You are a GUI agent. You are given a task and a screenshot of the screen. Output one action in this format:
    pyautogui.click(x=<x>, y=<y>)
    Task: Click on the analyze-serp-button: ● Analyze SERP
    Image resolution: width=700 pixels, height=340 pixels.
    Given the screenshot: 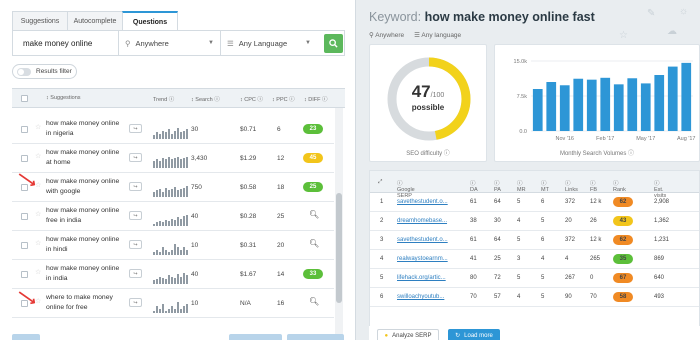 What is the action you would take?
    pyautogui.click(x=408, y=334)
    